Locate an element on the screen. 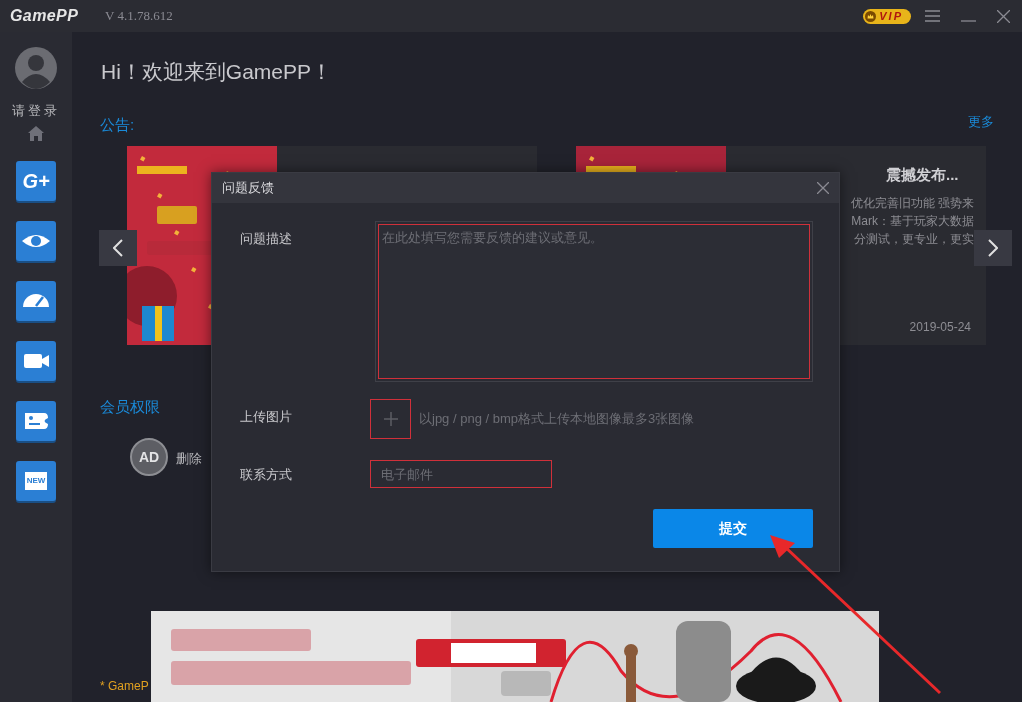  version-label: V 4.1.78.612 is located at coordinates (139, 16).